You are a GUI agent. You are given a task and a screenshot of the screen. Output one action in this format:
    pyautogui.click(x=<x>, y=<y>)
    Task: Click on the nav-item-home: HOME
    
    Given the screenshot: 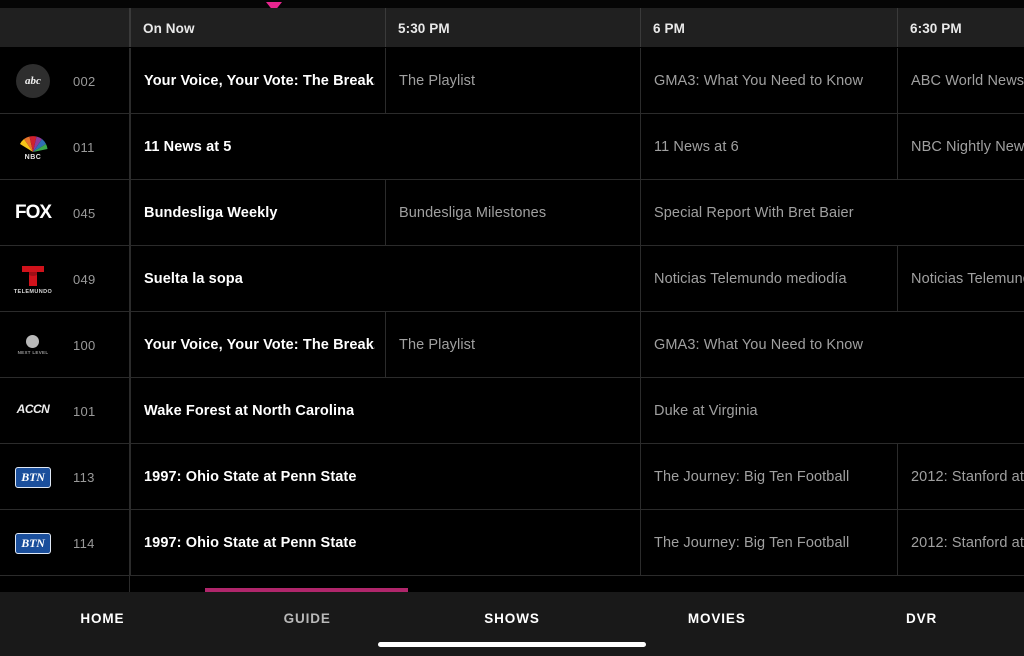 What is the action you would take?
    pyautogui.click(x=102, y=618)
    